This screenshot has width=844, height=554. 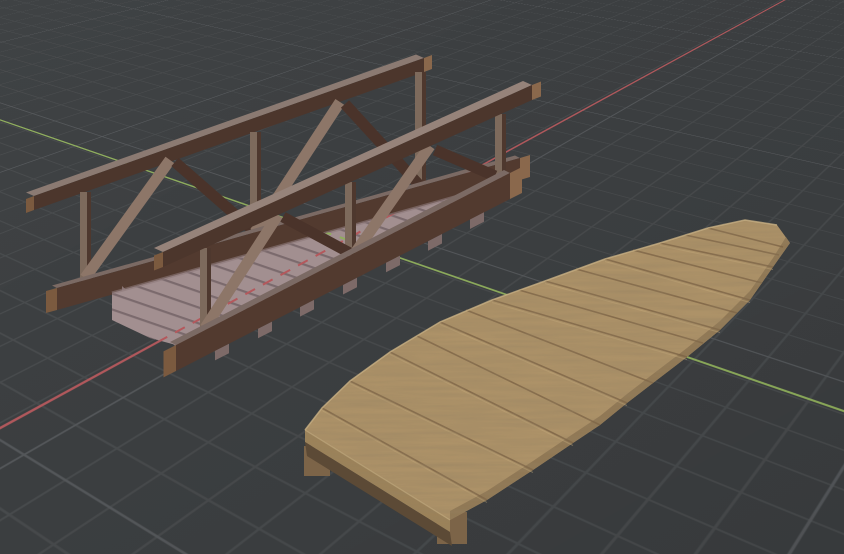 I want to click on far-top-chord-left-end-grain, so click(x=30, y=204).